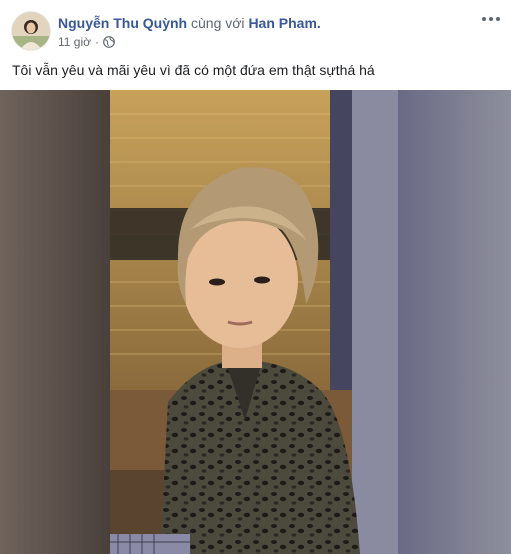 This screenshot has width=511, height=554. Describe the element at coordinates (189, 23) in the screenshot. I see `post-author-line: Nguyễn Thu Quỳnh cùng với Han Pham.` at that location.